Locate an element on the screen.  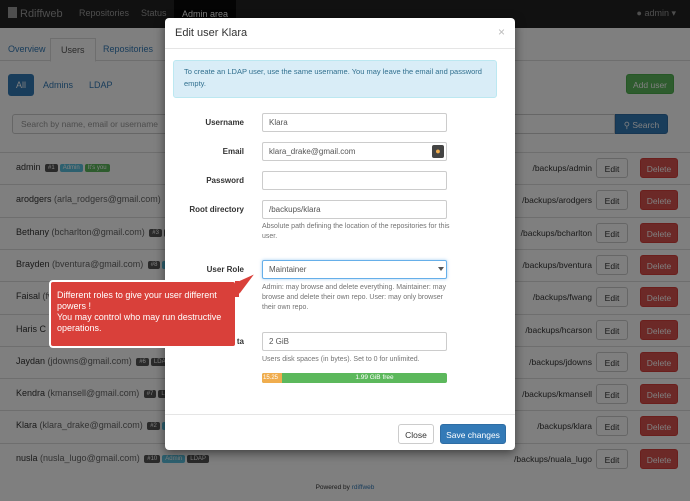
callout-arrow-icon is located at coordinates (246, 284).